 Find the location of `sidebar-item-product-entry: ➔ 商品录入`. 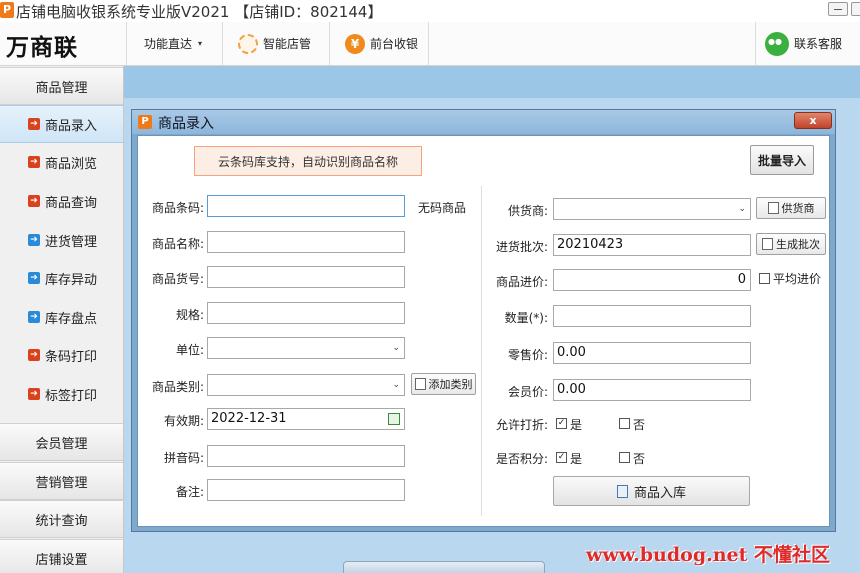

sidebar-item-product-entry: ➔ 商品录入 is located at coordinates (61, 124).